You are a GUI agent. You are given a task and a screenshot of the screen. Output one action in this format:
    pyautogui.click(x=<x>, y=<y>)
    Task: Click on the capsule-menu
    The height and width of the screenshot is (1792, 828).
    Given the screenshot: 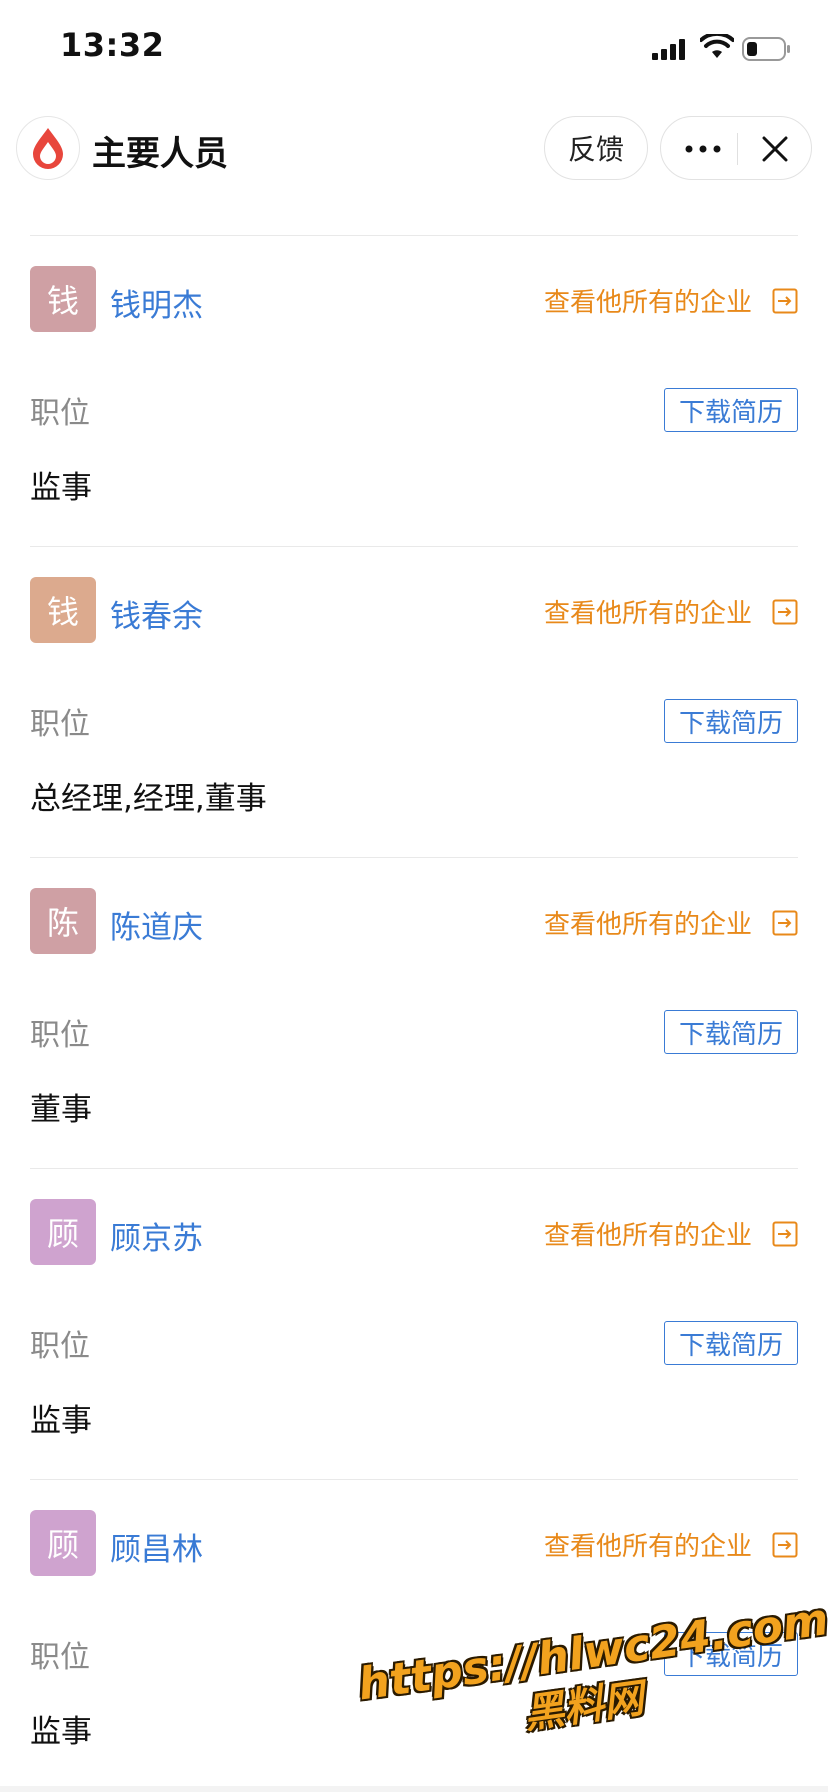 What is the action you would take?
    pyautogui.click(x=736, y=148)
    